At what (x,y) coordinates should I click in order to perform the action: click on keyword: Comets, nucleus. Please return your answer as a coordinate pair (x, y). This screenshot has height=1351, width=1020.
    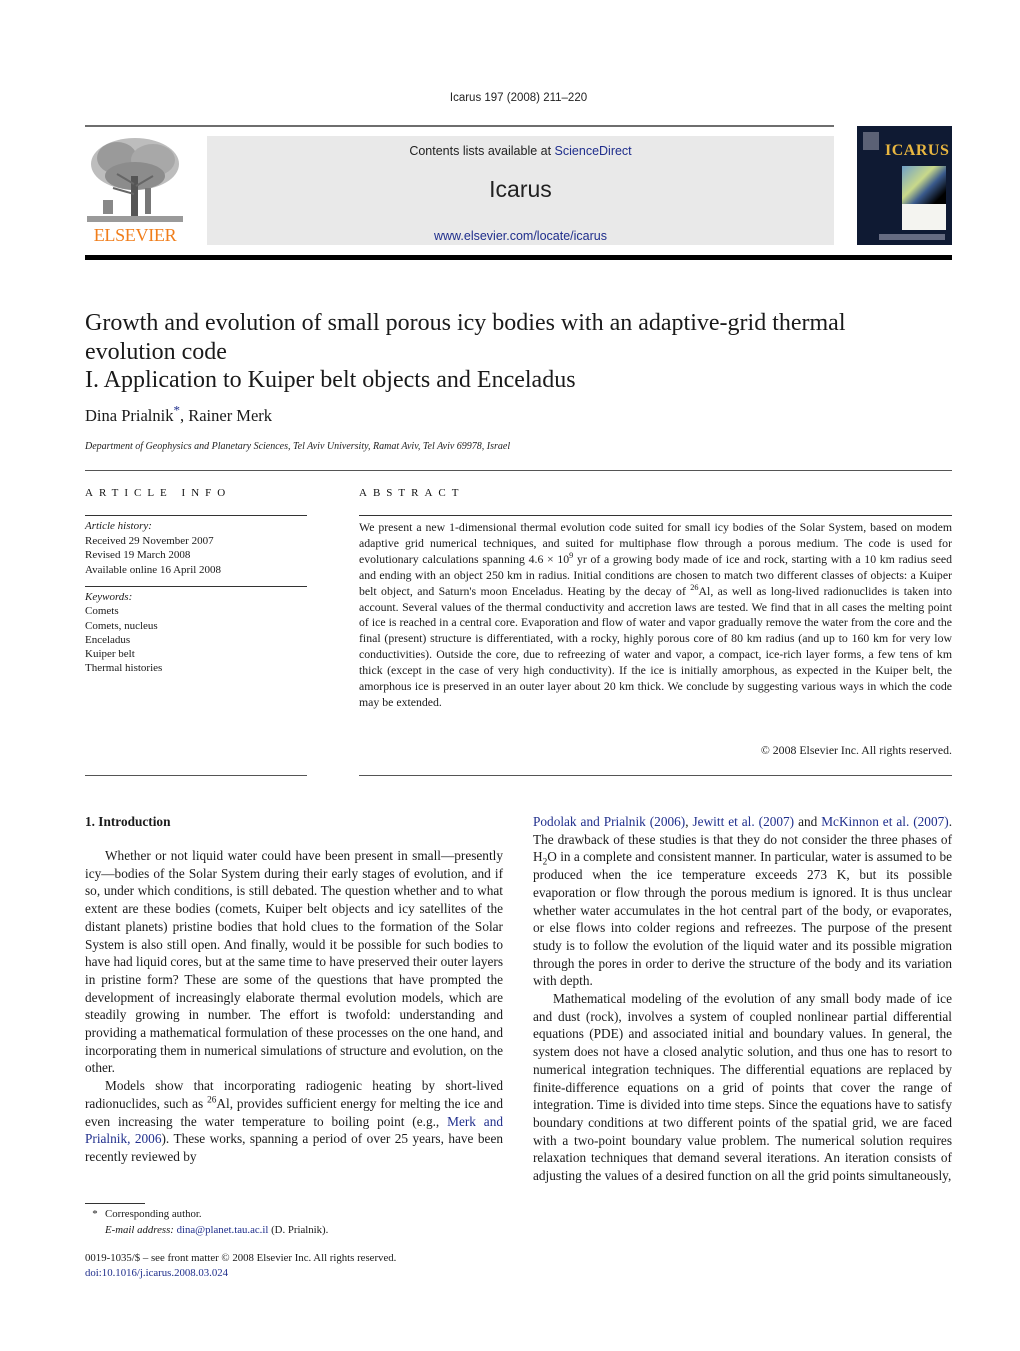
    Looking at the image, I should click on (121, 625).